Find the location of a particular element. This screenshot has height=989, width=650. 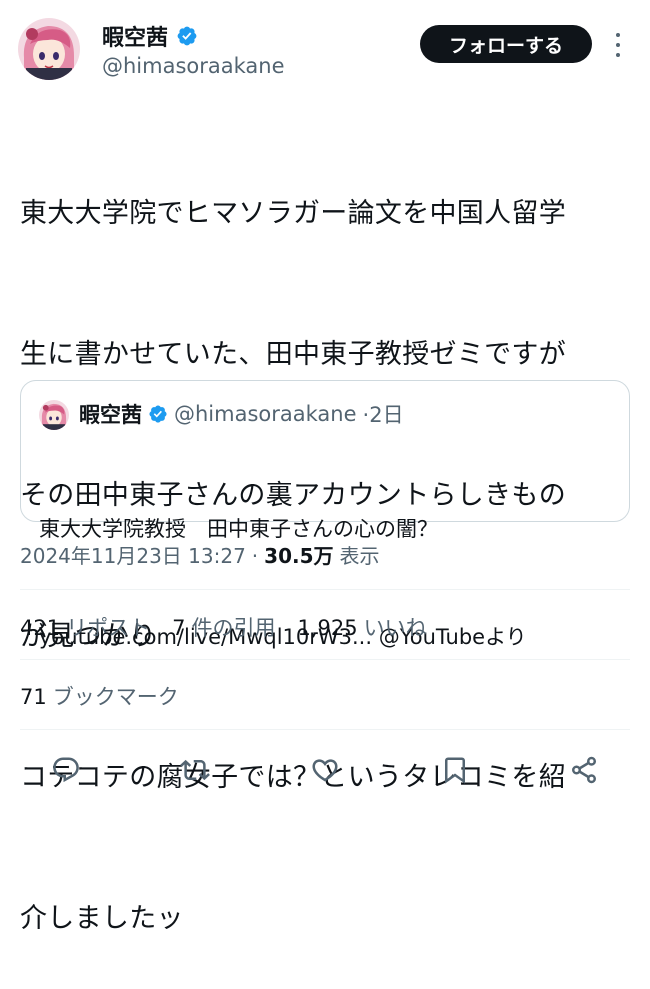

more-icon is located at coordinates (618, 45).